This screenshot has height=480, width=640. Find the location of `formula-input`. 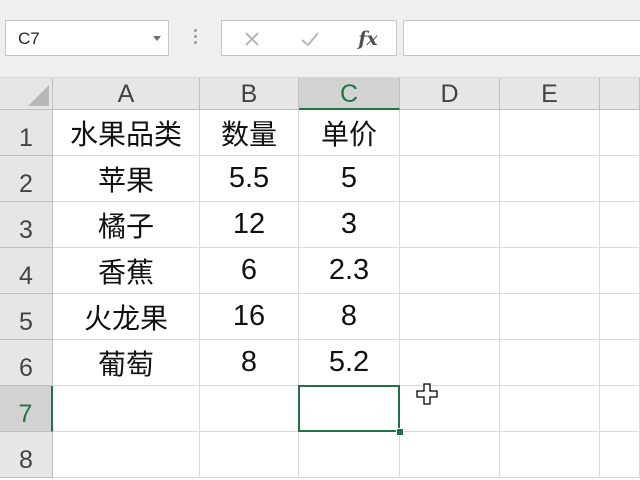

formula-input is located at coordinates (521, 38).